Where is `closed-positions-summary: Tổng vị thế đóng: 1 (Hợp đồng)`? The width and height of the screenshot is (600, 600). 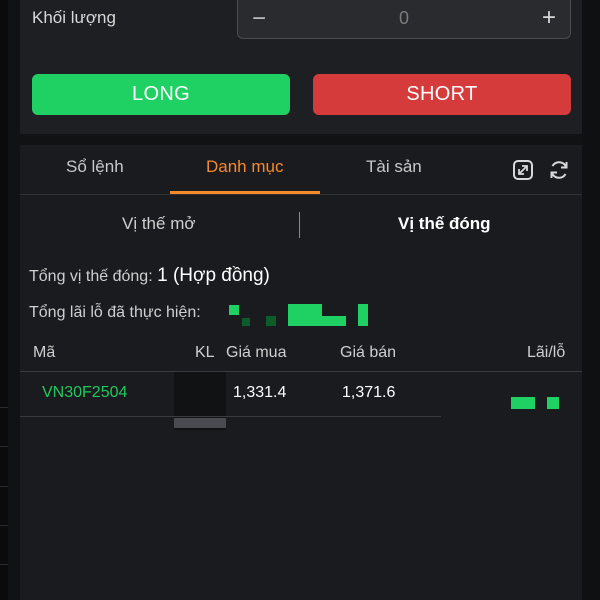
closed-positions-summary: Tổng vị thế đóng: 1 (Hợp đồng) is located at coordinates (149, 276).